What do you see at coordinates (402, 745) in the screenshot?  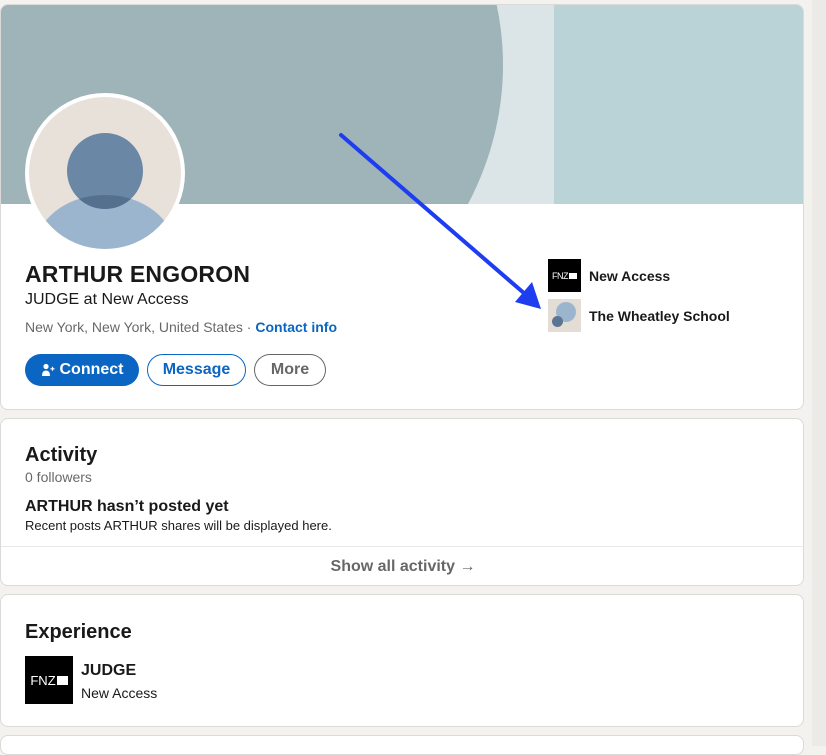 I see `next-section-card` at bounding box center [402, 745].